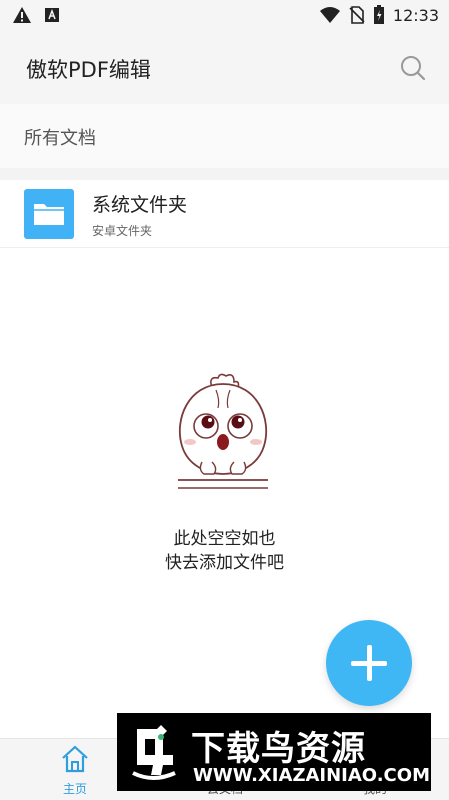 This screenshot has width=449, height=800. I want to click on search-button, so click(413, 68).